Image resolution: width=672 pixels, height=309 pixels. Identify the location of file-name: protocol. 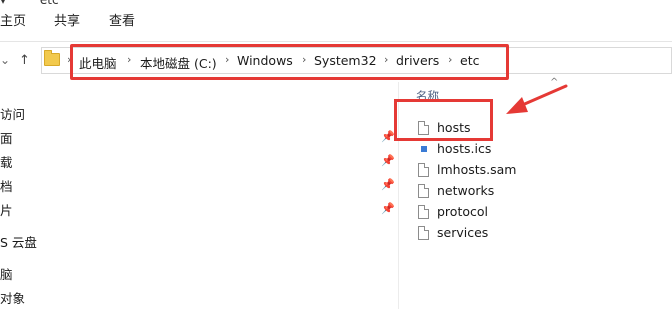
(462, 211).